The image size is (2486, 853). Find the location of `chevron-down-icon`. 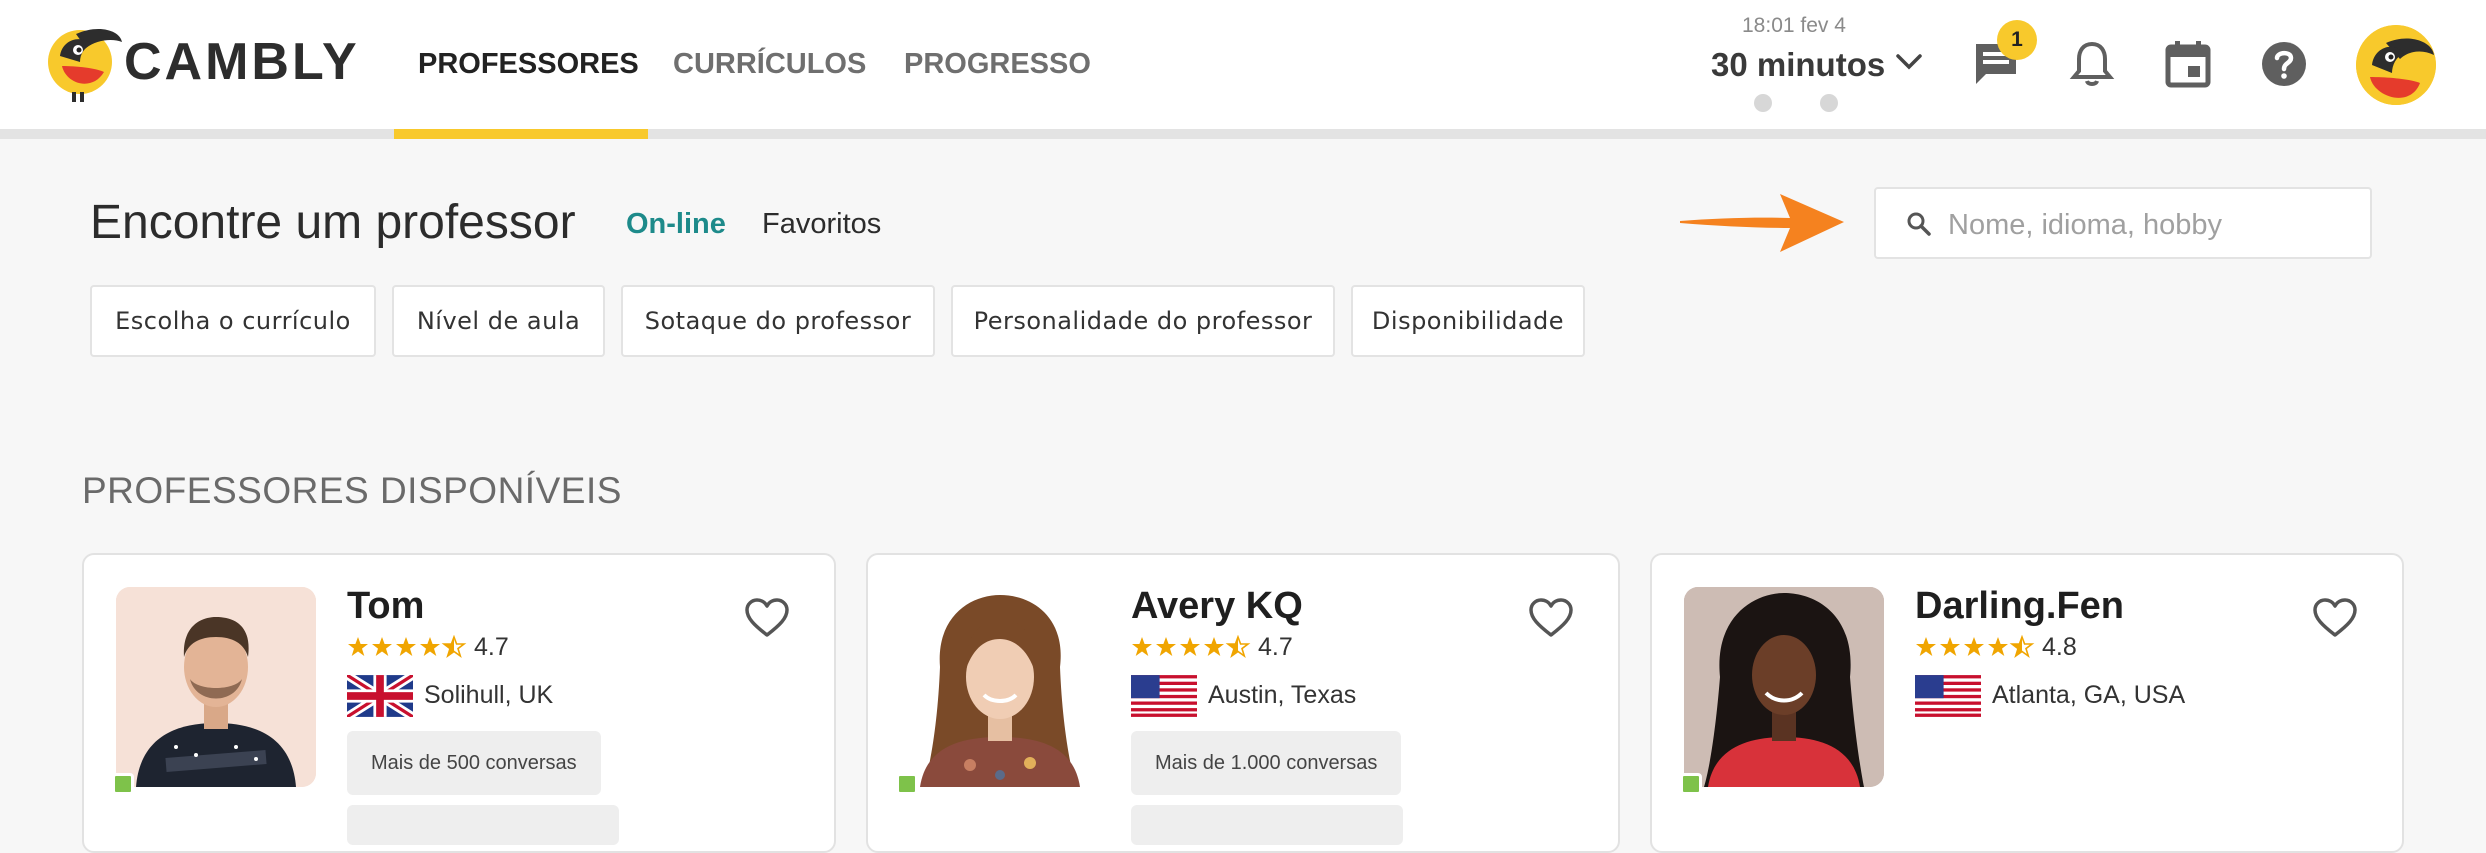

chevron-down-icon is located at coordinates (1909, 62).